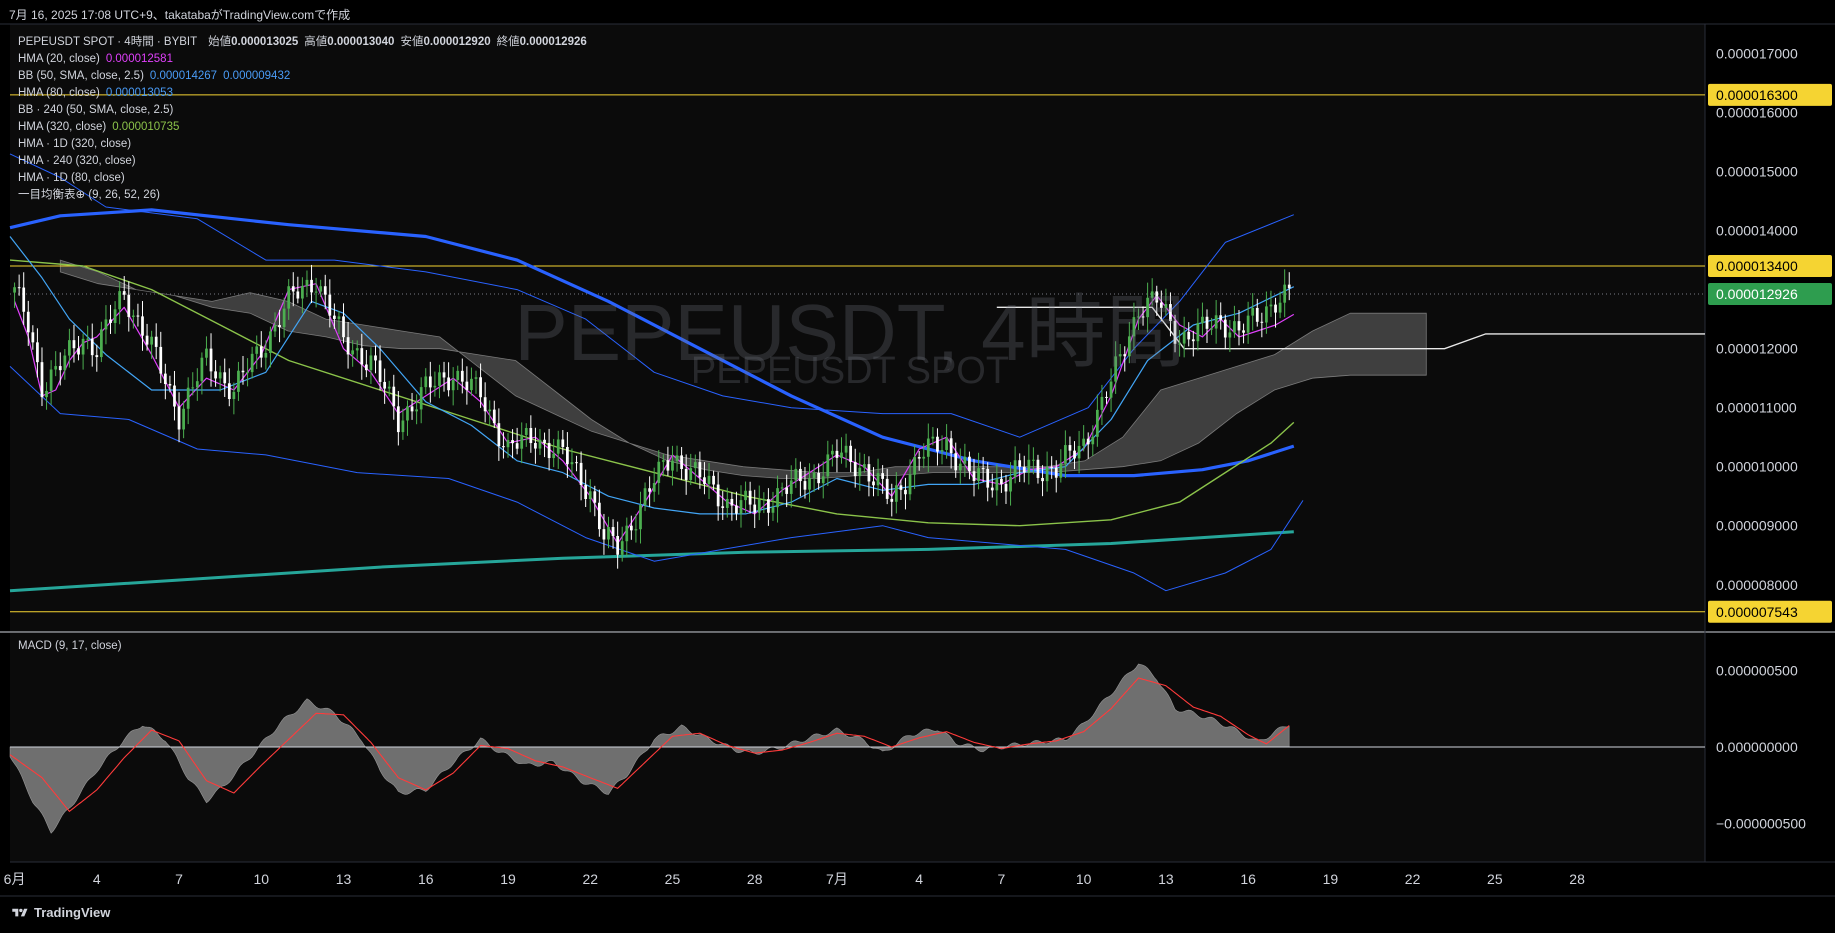 The width and height of the screenshot is (1835, 933). I want to click on symbol-name: PEPEUSDT SPOT · 4時間 · BYBIT, so click(107, 42).